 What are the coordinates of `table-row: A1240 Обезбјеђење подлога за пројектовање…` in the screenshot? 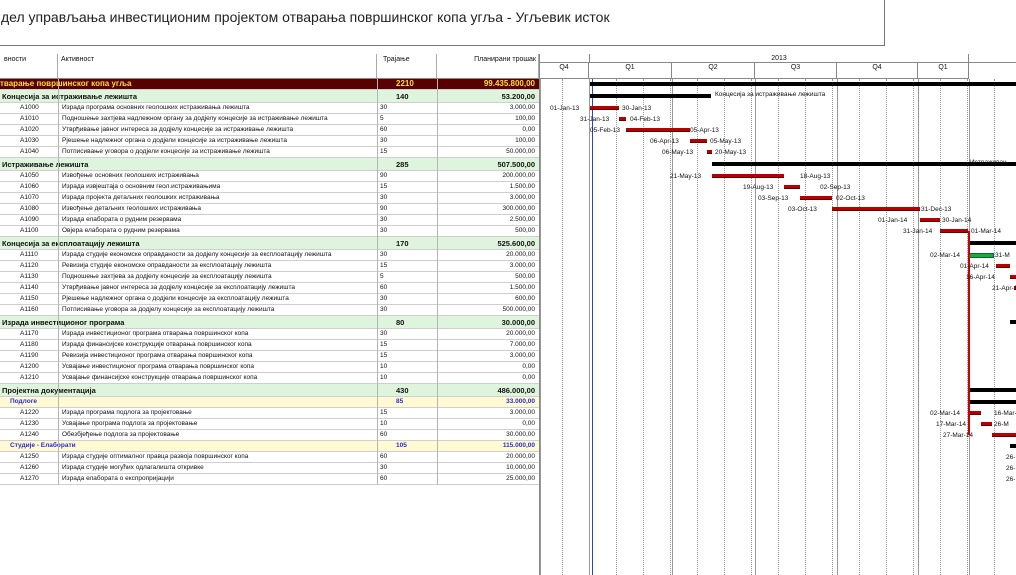 It's located at (269, 435).